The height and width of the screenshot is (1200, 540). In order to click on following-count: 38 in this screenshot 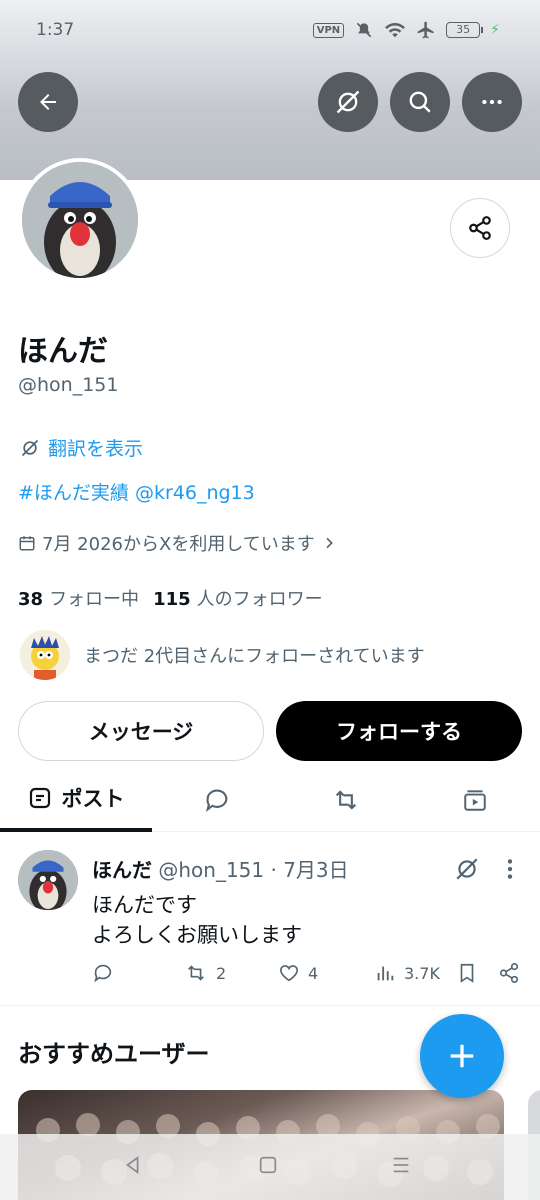, I will do `click(31, 599)`.